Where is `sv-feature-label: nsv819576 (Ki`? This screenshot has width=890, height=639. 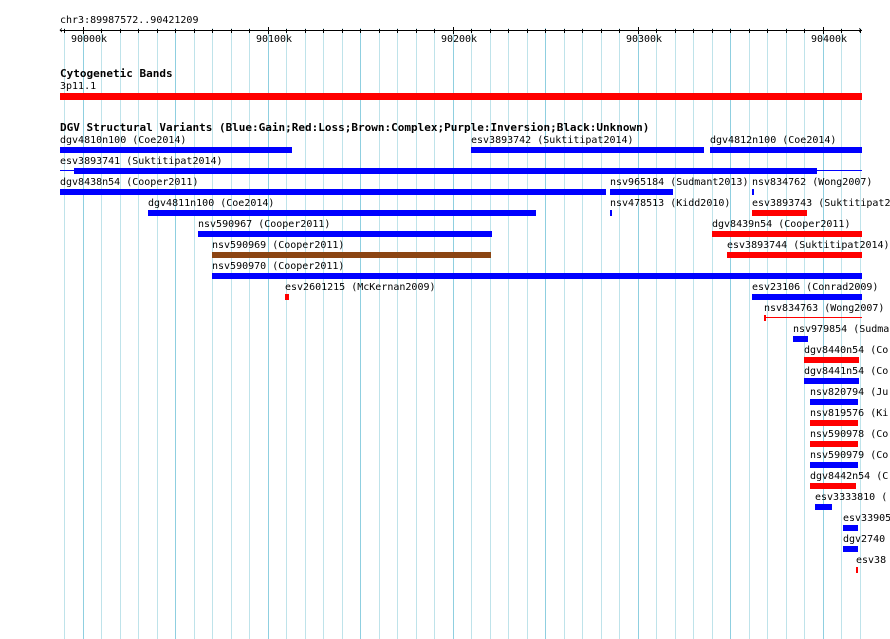
sv-feature-label: nsv819576 (Ki is located at coordinates (849, 413).